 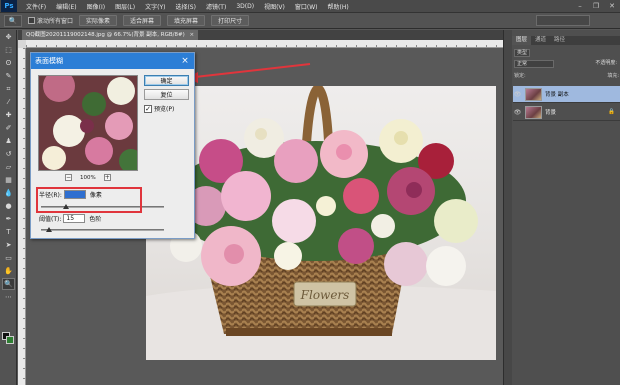 I want to click on scroll-all-windows-option: 滚动所有窗口, so click(x=50, y=20).